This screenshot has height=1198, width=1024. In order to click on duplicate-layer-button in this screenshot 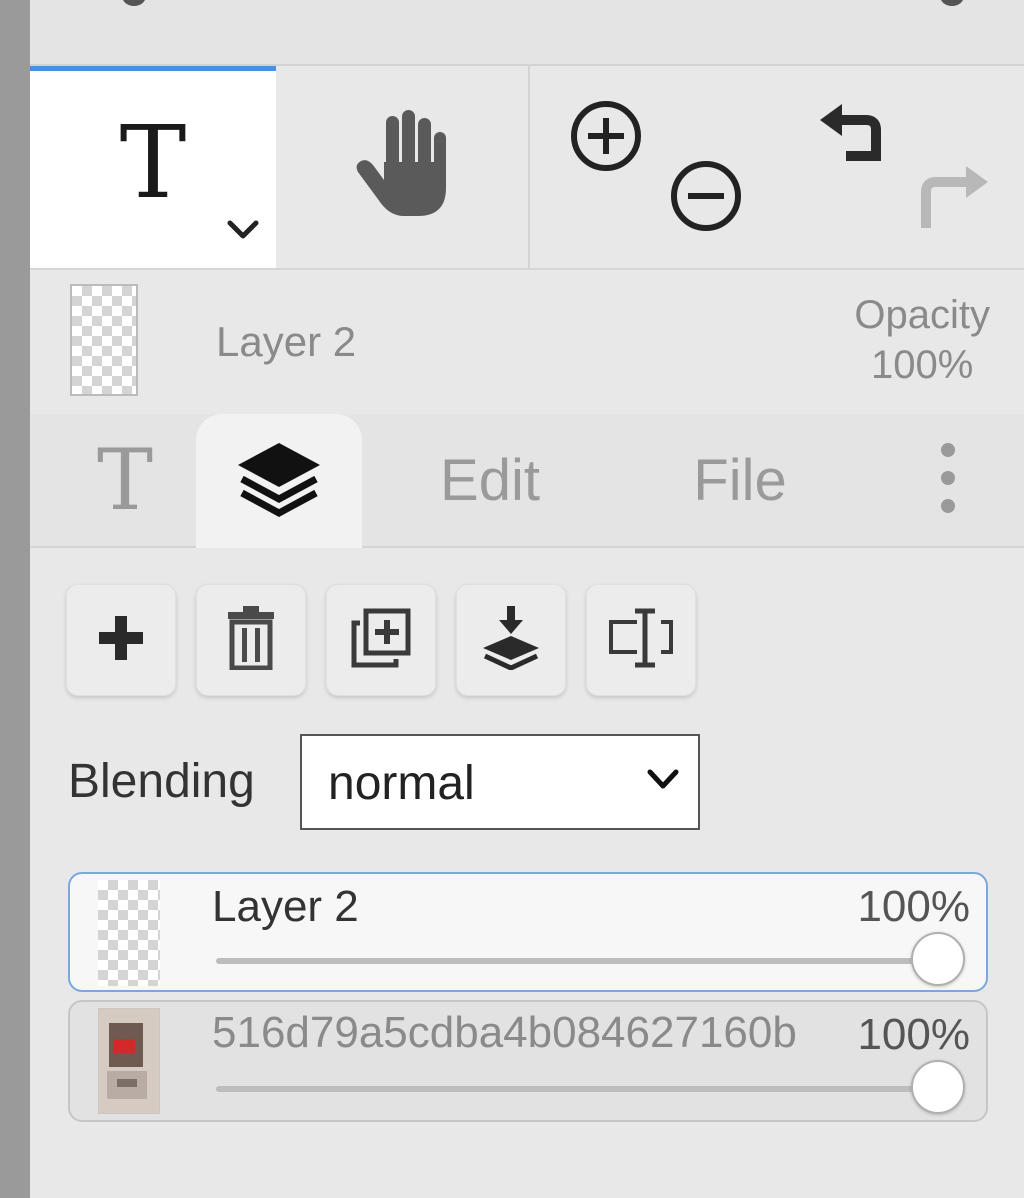, I will do `click(381, 640)`.